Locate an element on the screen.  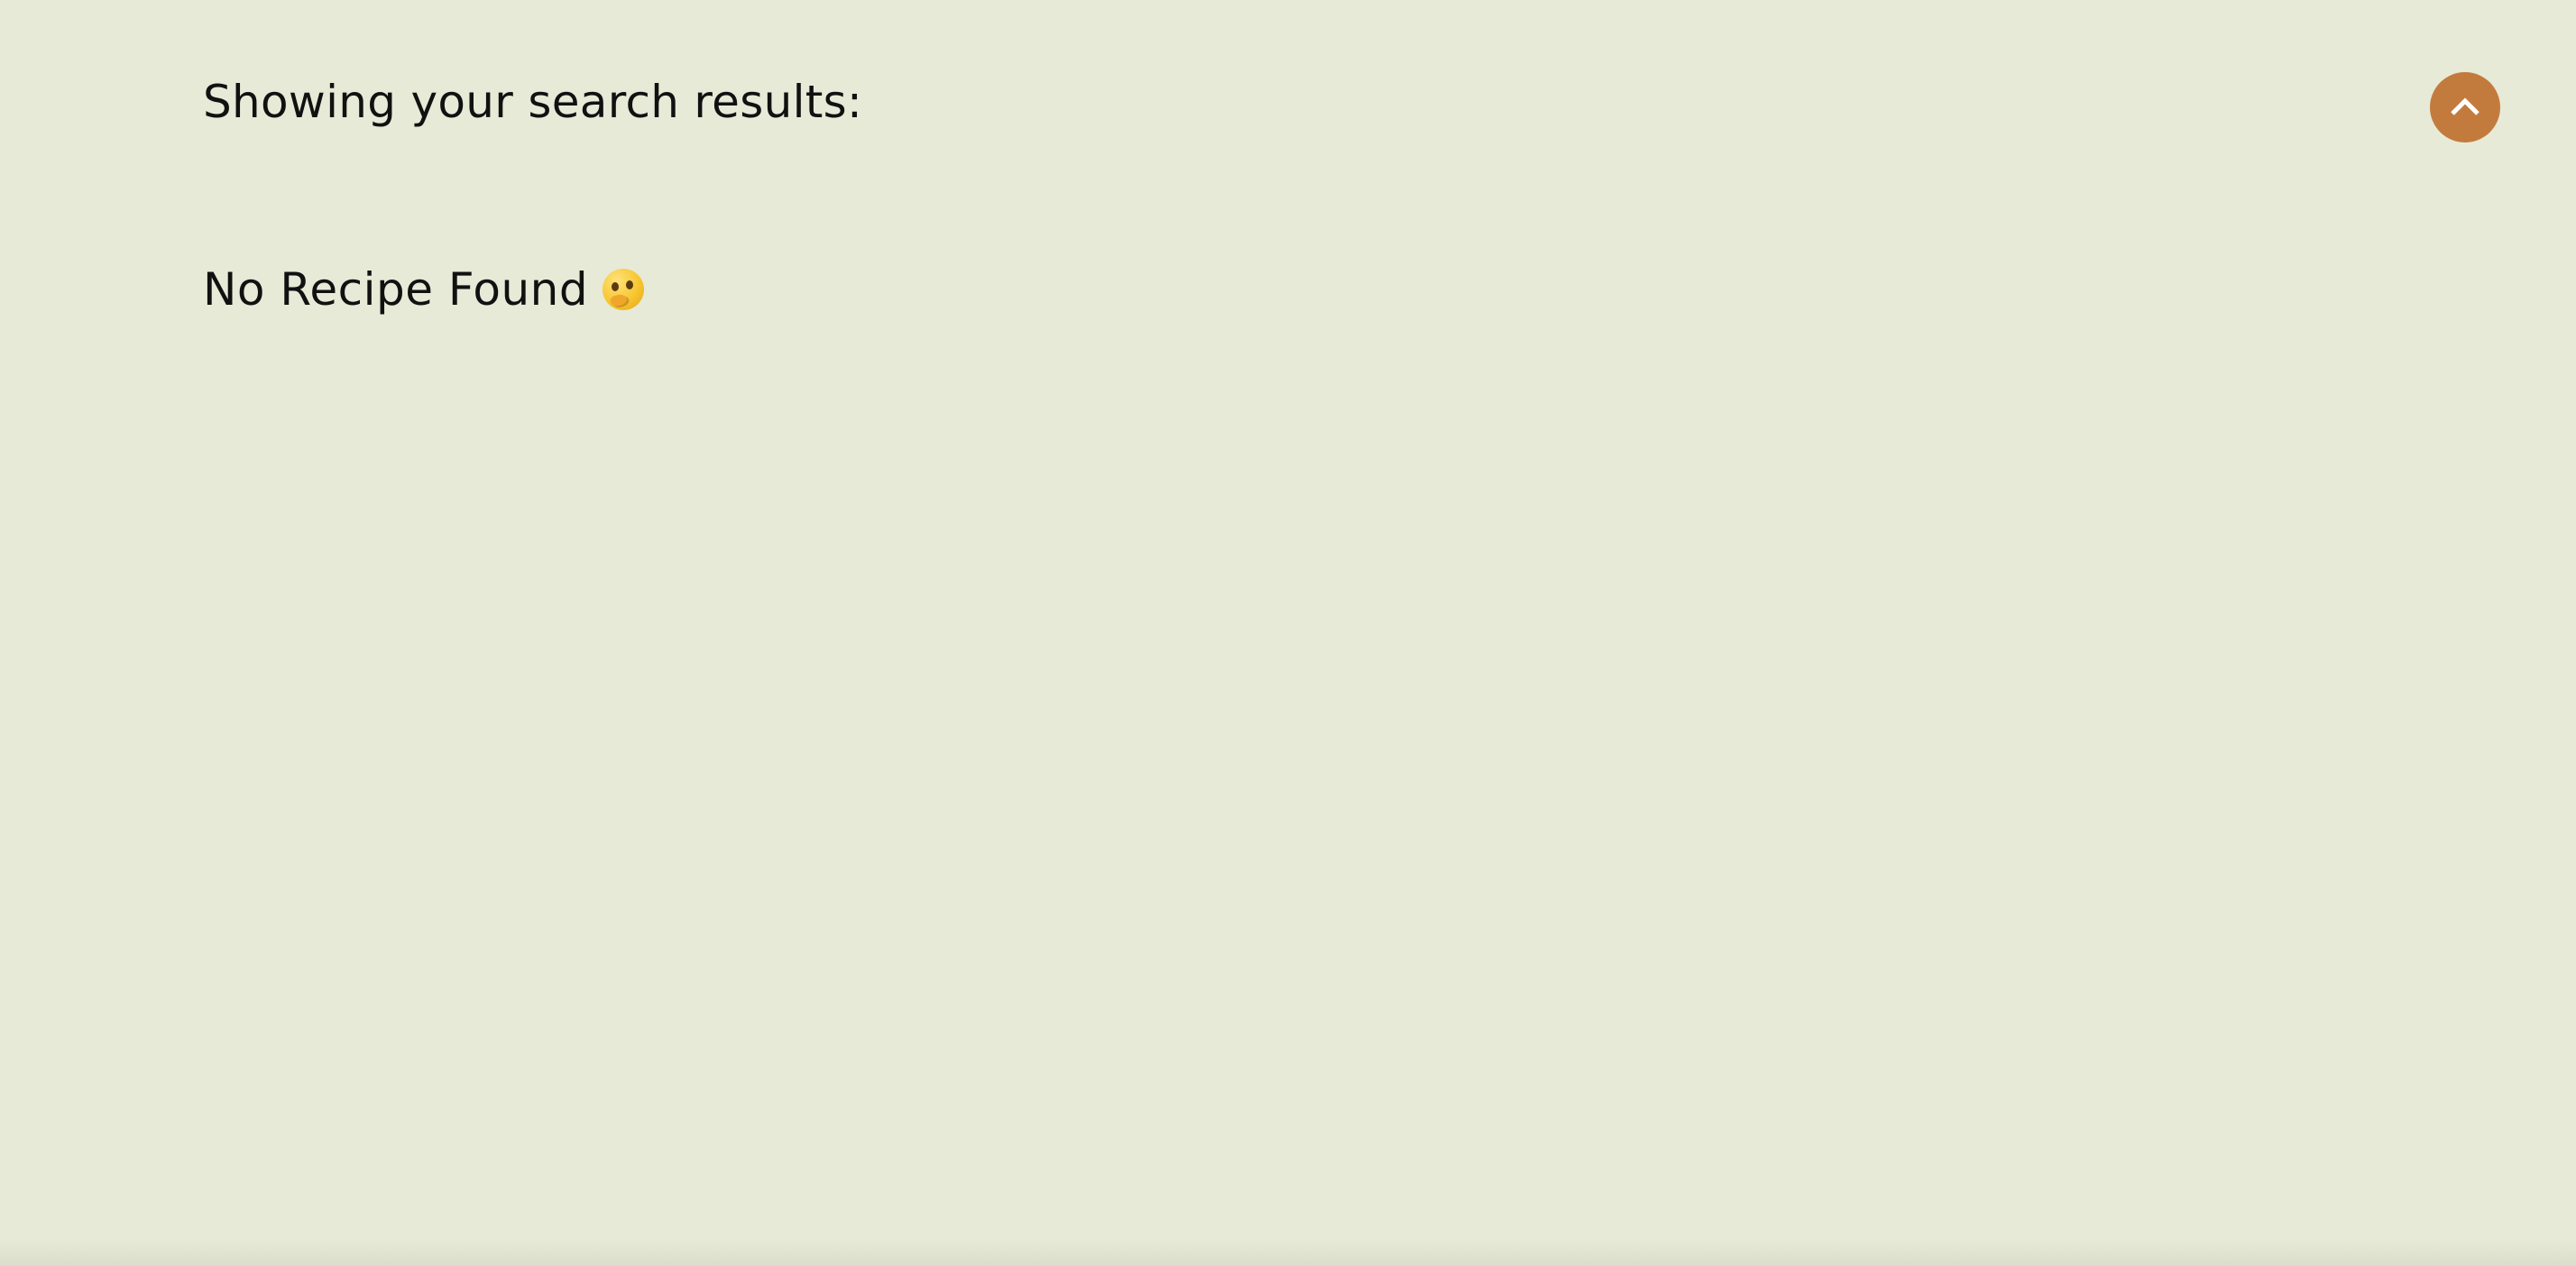
empty-state: No Recipe Found is located at coordinates (424, 289).